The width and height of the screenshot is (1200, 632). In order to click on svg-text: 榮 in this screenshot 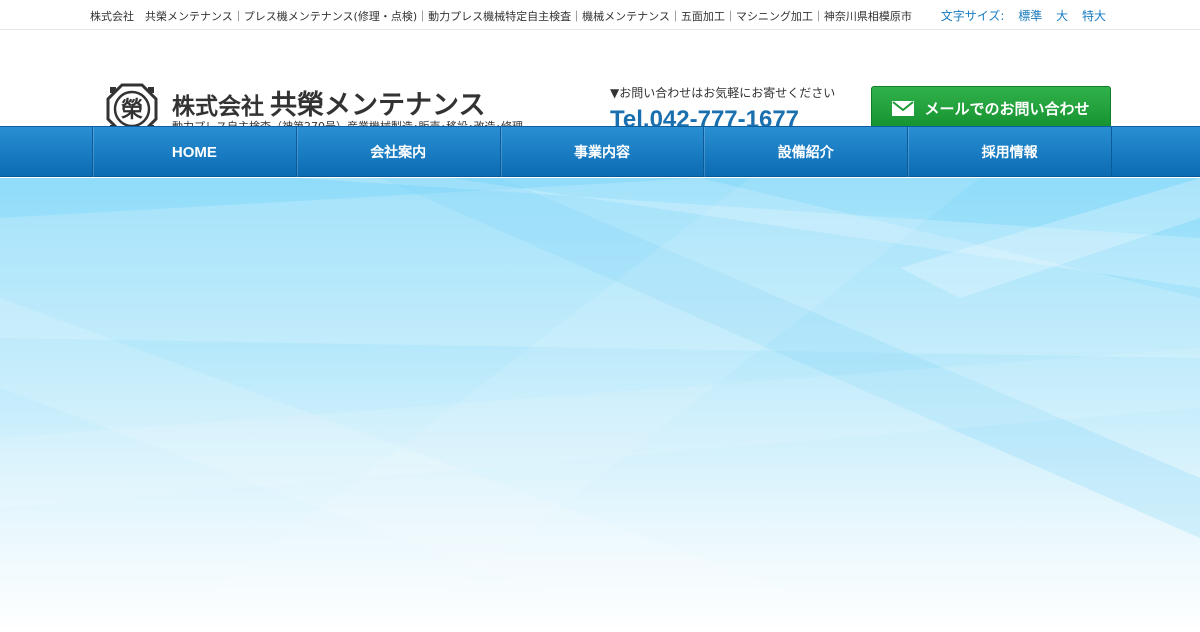, I will do `click(132, 110)`.